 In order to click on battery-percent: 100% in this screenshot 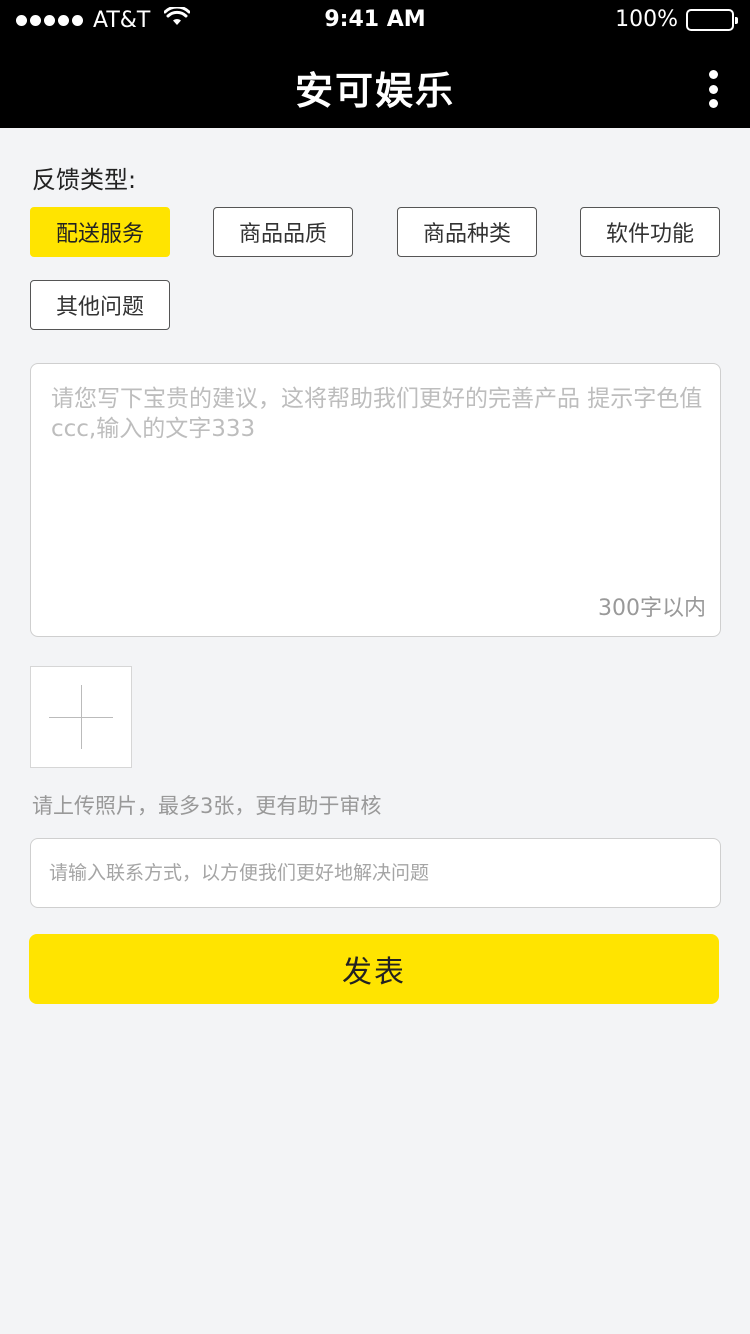, I will do `click(646, 19)`.